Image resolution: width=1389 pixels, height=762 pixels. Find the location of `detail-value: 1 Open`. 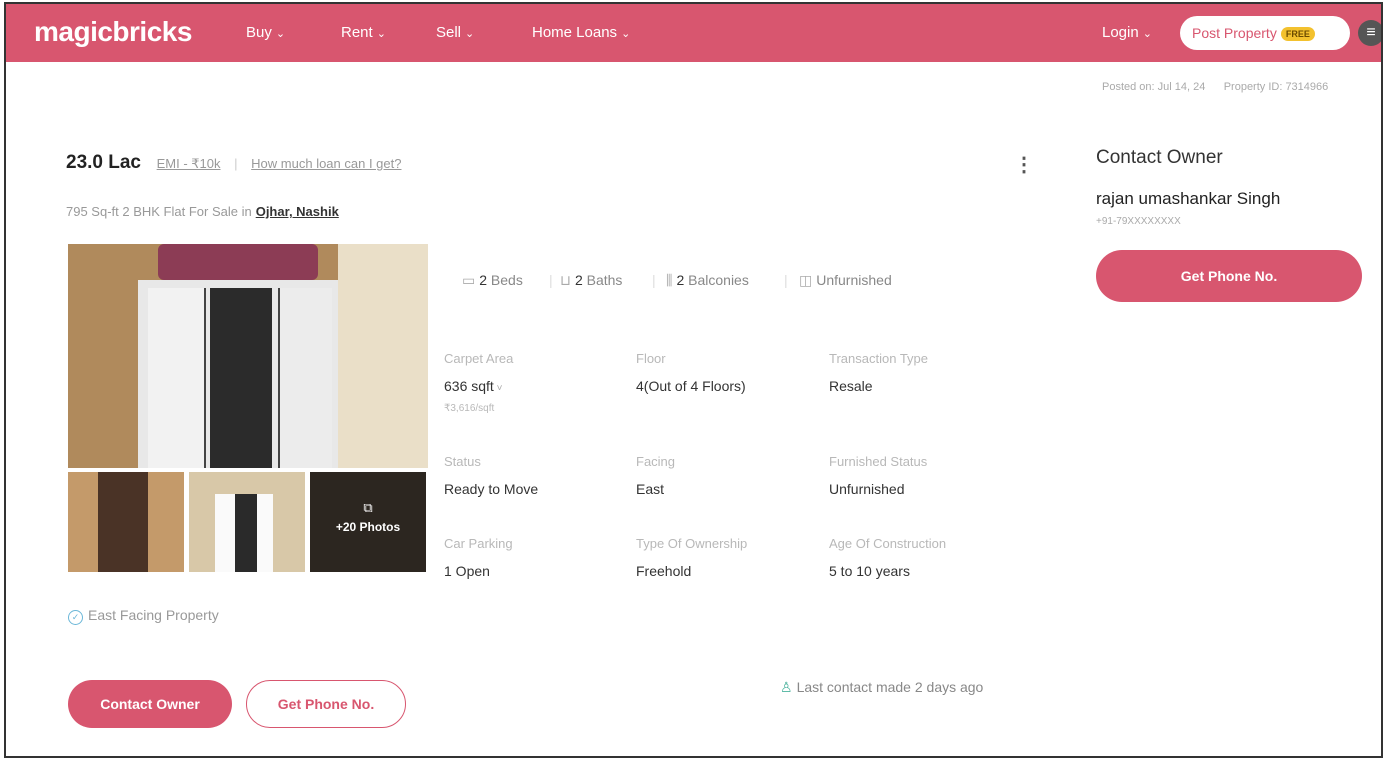

detail-value: 1 Open is located at coordinates (467, 571).